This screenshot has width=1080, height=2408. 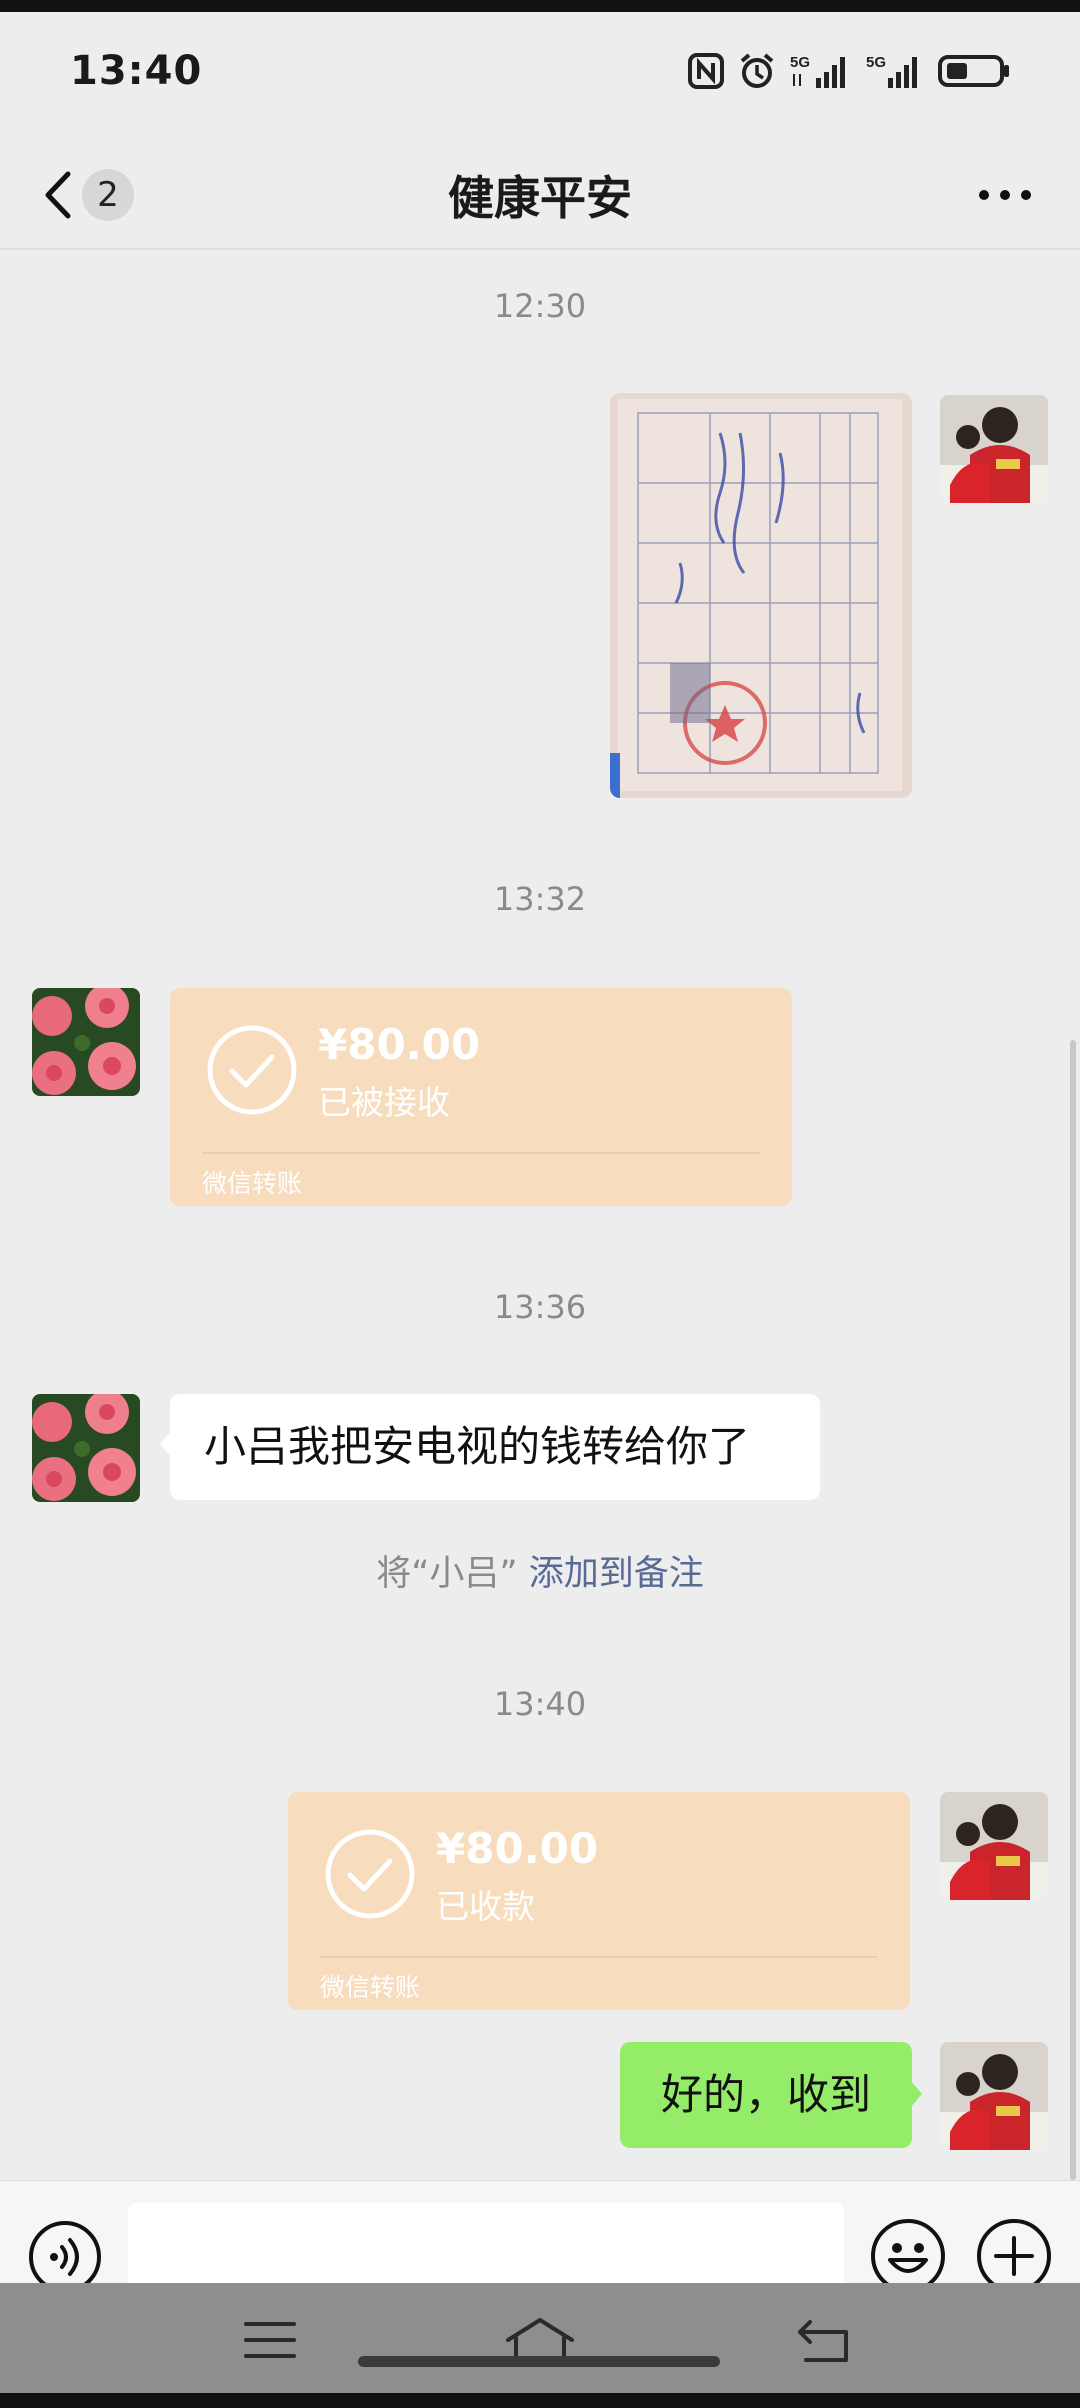 I want to click on back-icon, so click(x=823, y=2341).